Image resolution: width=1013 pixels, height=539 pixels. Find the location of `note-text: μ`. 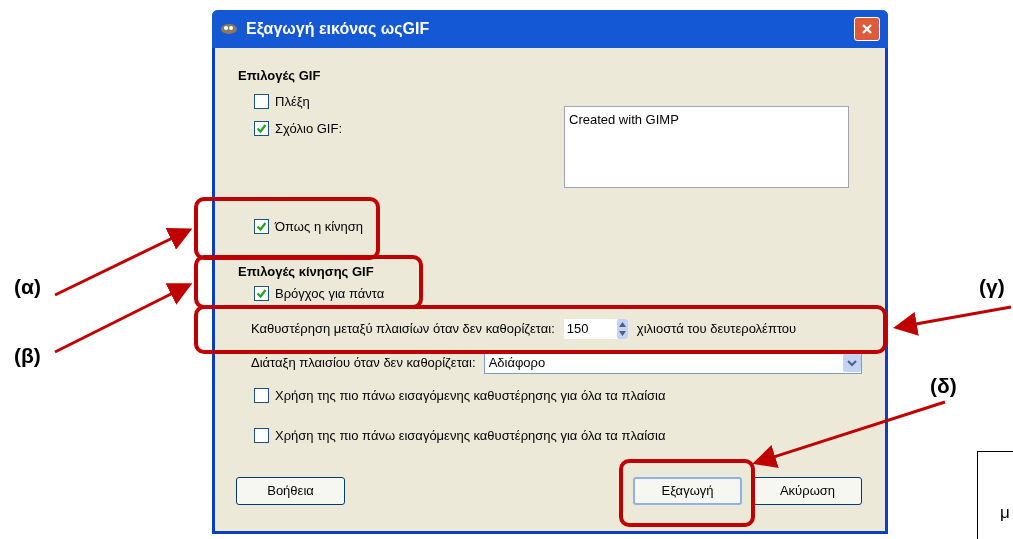

note-text: μ is located at coordinates (1005, 513).